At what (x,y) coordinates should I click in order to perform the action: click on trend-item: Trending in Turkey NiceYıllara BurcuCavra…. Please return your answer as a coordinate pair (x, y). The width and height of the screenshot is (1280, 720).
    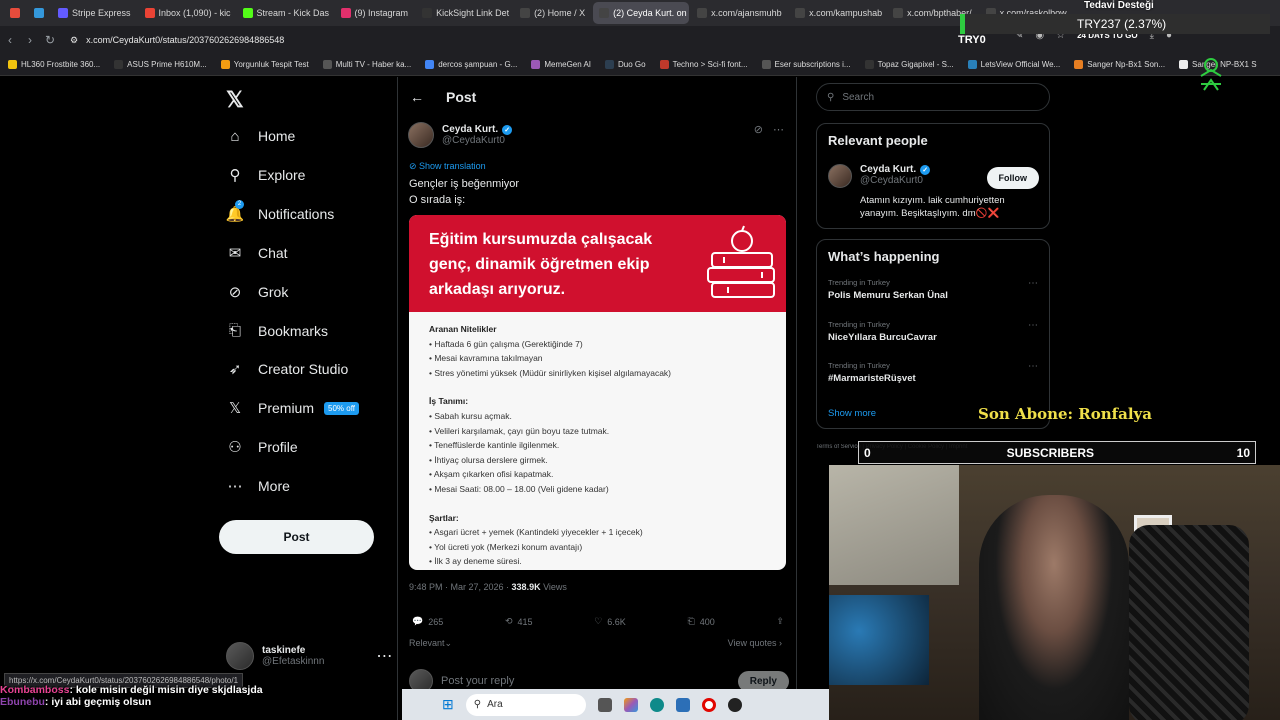
    Looking at the image, I should click on (933, 331).